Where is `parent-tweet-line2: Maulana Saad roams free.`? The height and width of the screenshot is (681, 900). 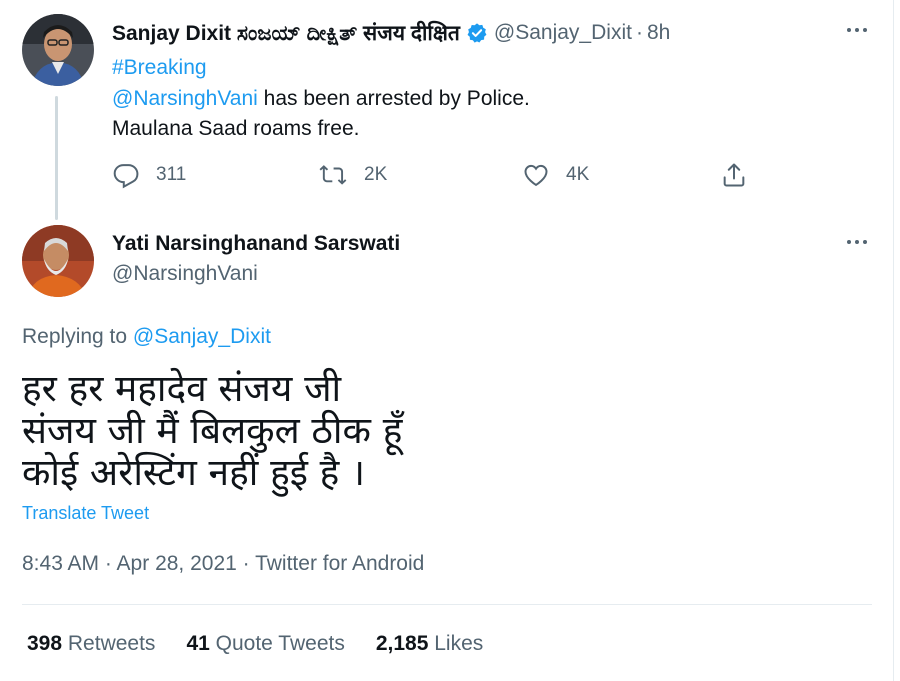
parent-tweet-line2: Maulana Saad roams free. is located at coordinates (236, 128).